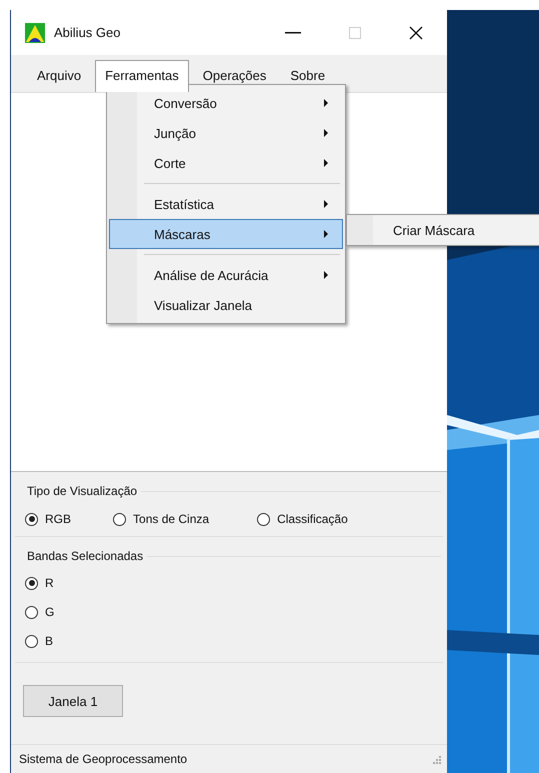  I want to click on group-title: Tipo de Visualização, so click(82, 491).